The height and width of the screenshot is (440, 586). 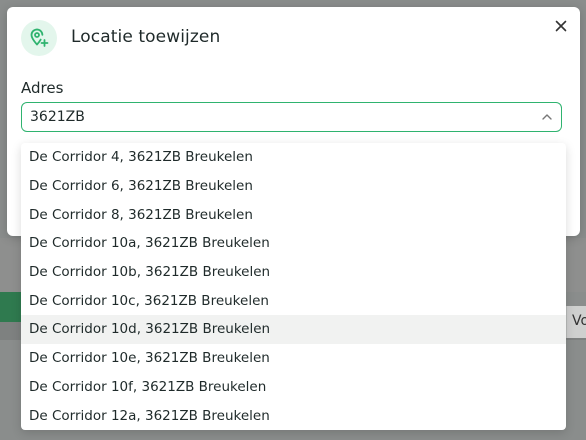 I want to click on address-option: De Corridor 10f, 3621ZB Breukelen, so click(x=293, y=387).